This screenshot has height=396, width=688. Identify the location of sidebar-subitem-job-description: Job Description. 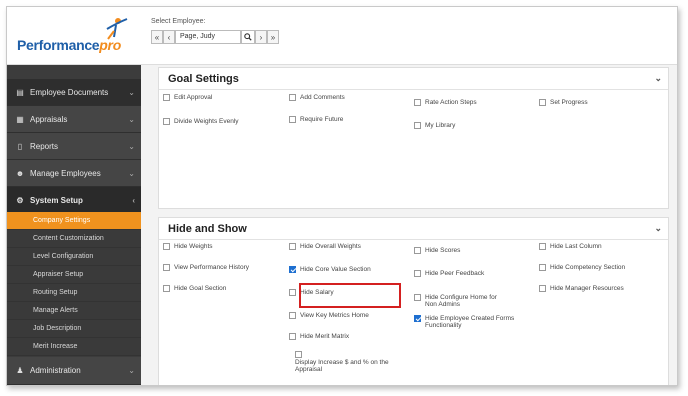
(74, 329).